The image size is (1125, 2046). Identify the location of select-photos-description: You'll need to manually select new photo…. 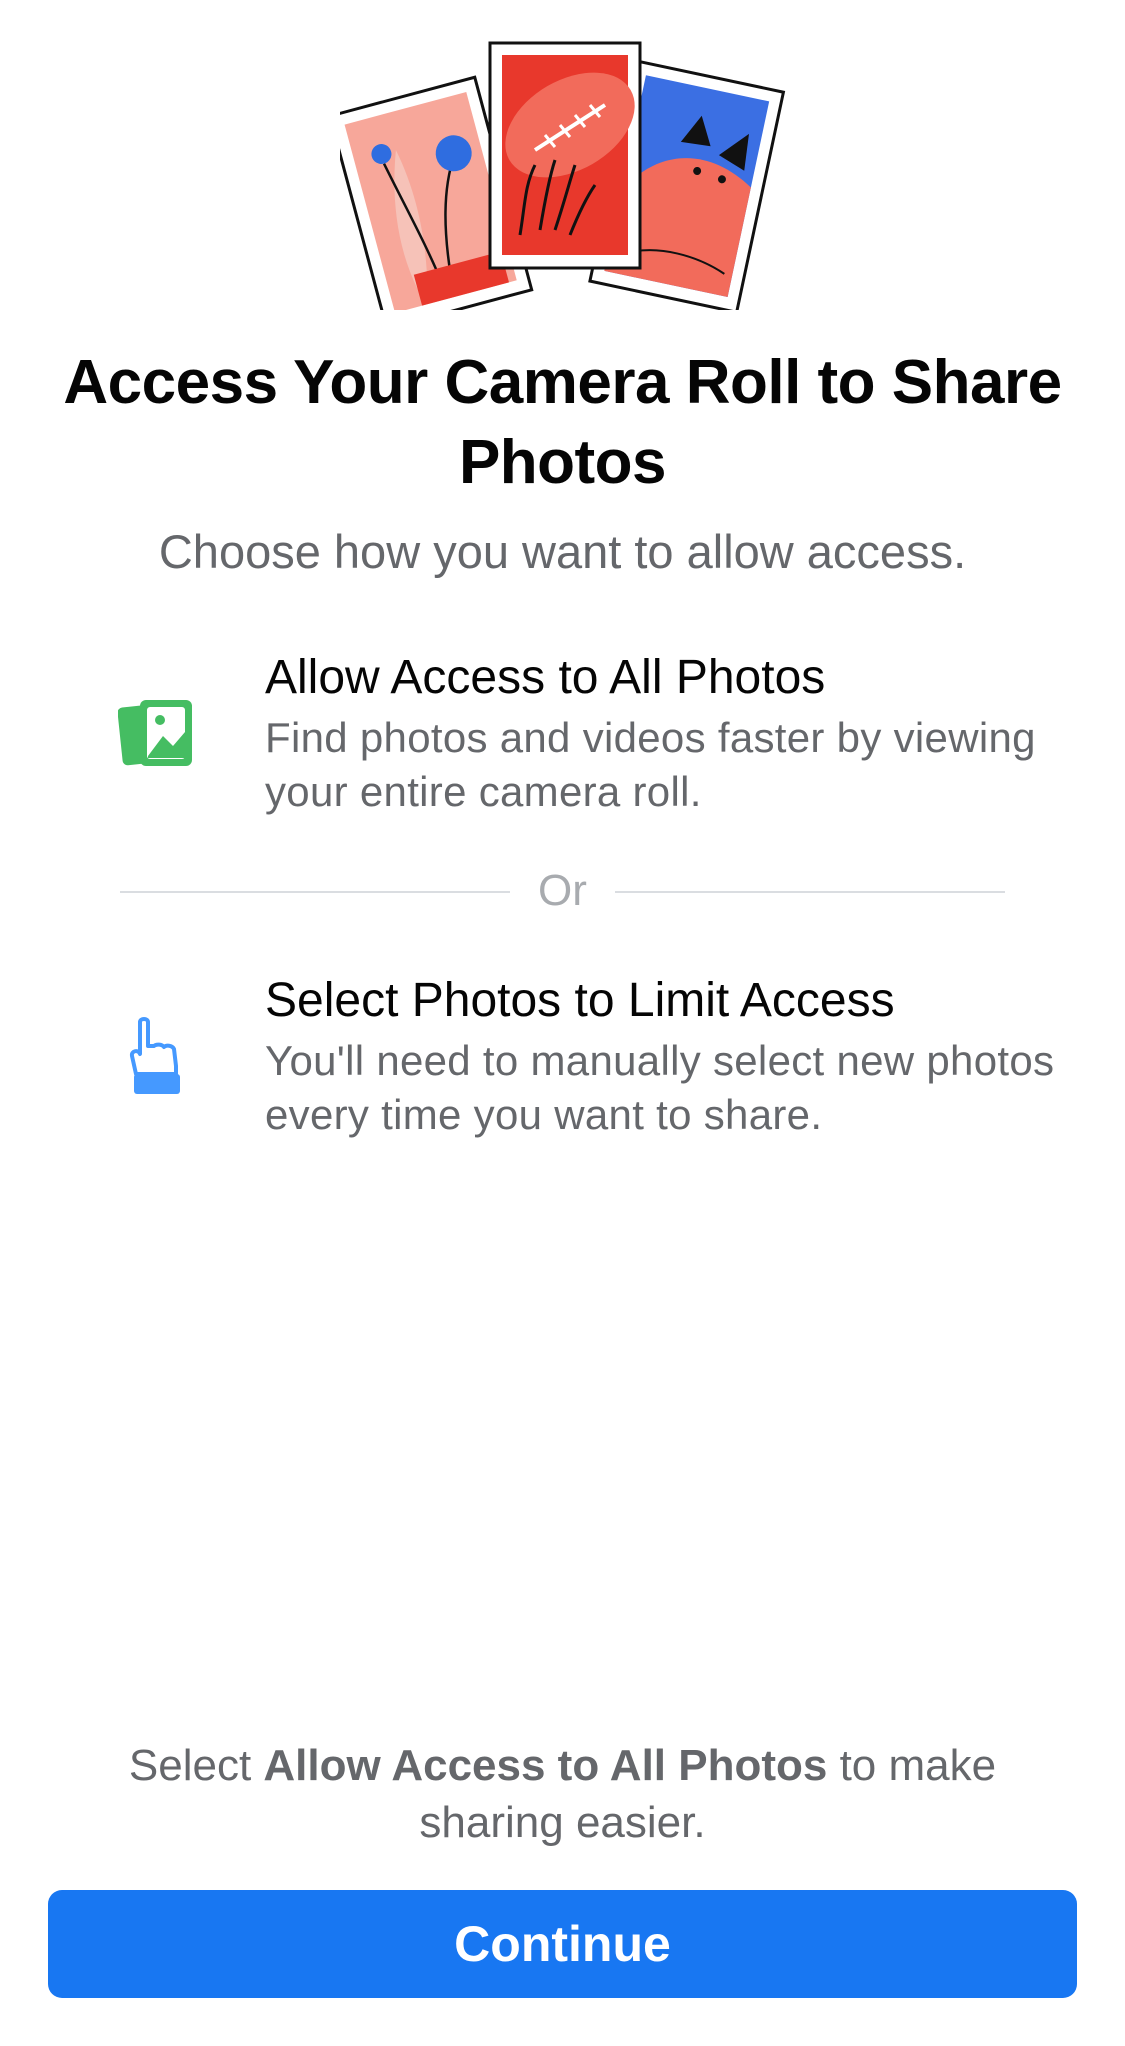
(660, 1087).